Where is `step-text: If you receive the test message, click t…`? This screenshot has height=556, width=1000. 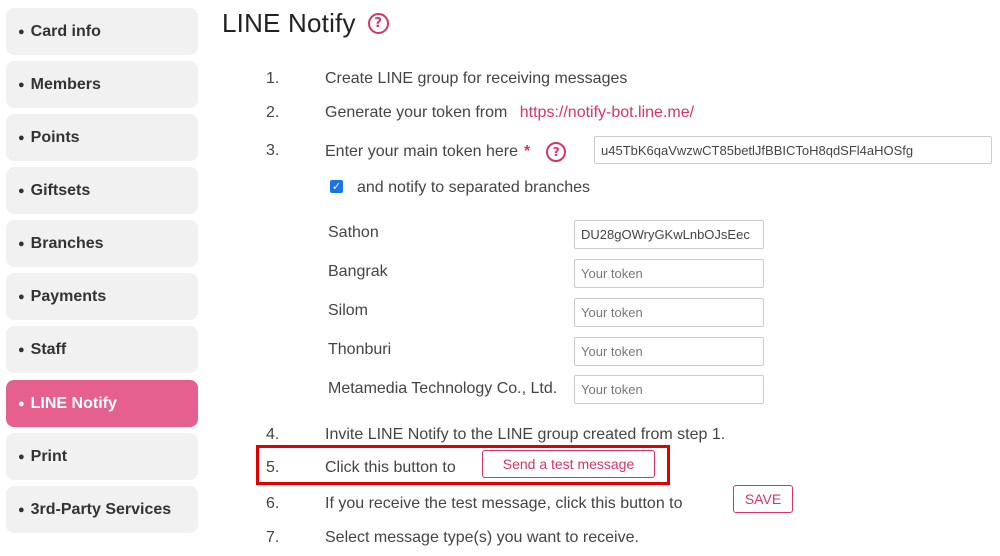 step-text: If you receive the test message, click t… is located at coordinates (504, 503).